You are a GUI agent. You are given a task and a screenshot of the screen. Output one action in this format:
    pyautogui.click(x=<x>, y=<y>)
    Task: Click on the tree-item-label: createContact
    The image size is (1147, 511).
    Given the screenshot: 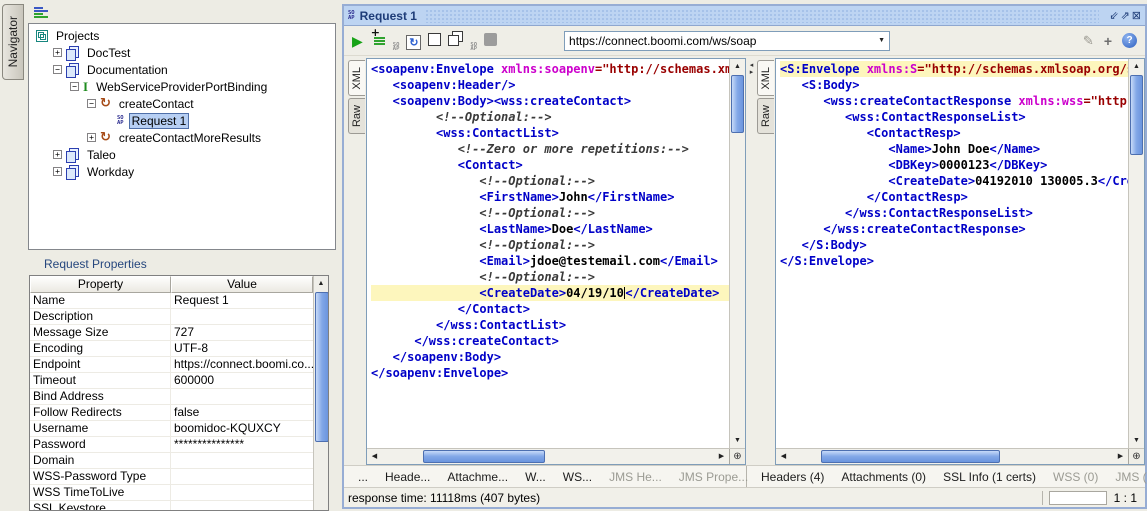 What is the action you would take?
    pyautogui.click(x=156, y=104)
    